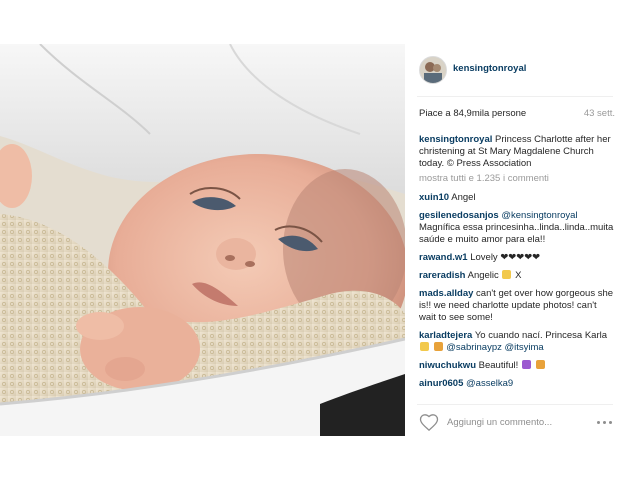  Describe the element at coordinates (443, 257) in the screenshot. I see `comment-username: rawand.w1` at that location.